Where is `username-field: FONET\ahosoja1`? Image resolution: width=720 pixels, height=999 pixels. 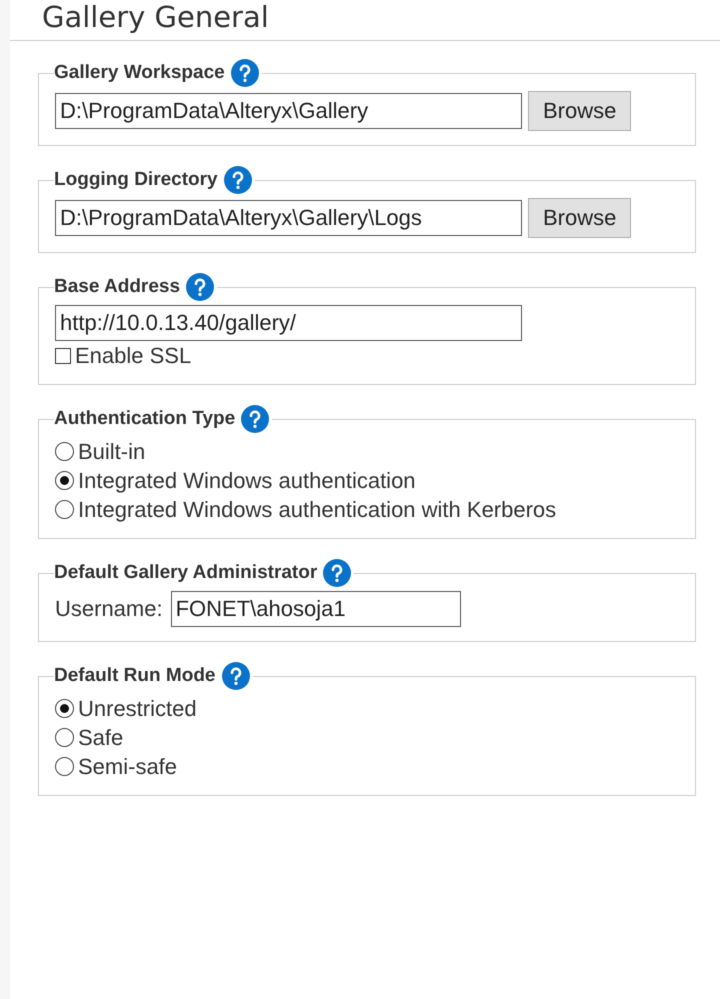
username-field: FONET\ahosoja1 is located at coordinates (315, 609).